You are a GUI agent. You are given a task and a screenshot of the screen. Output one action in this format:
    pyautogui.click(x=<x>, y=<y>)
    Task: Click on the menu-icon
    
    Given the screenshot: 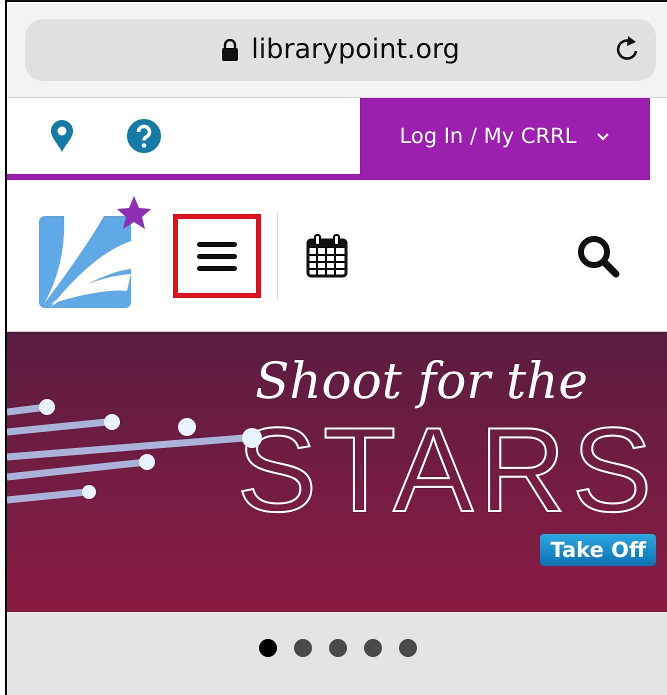 What is the action you would take?
    pyautogui.click(x=217, y=255)
    